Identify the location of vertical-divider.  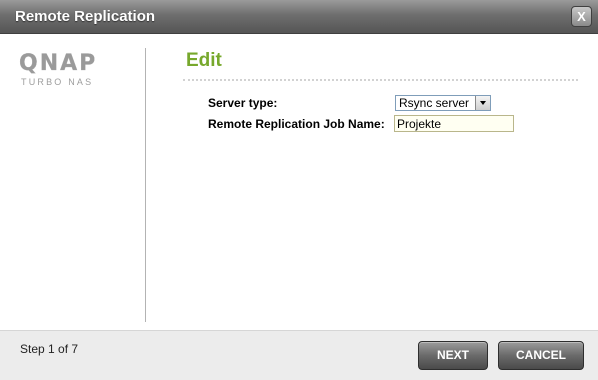
(145, 185).